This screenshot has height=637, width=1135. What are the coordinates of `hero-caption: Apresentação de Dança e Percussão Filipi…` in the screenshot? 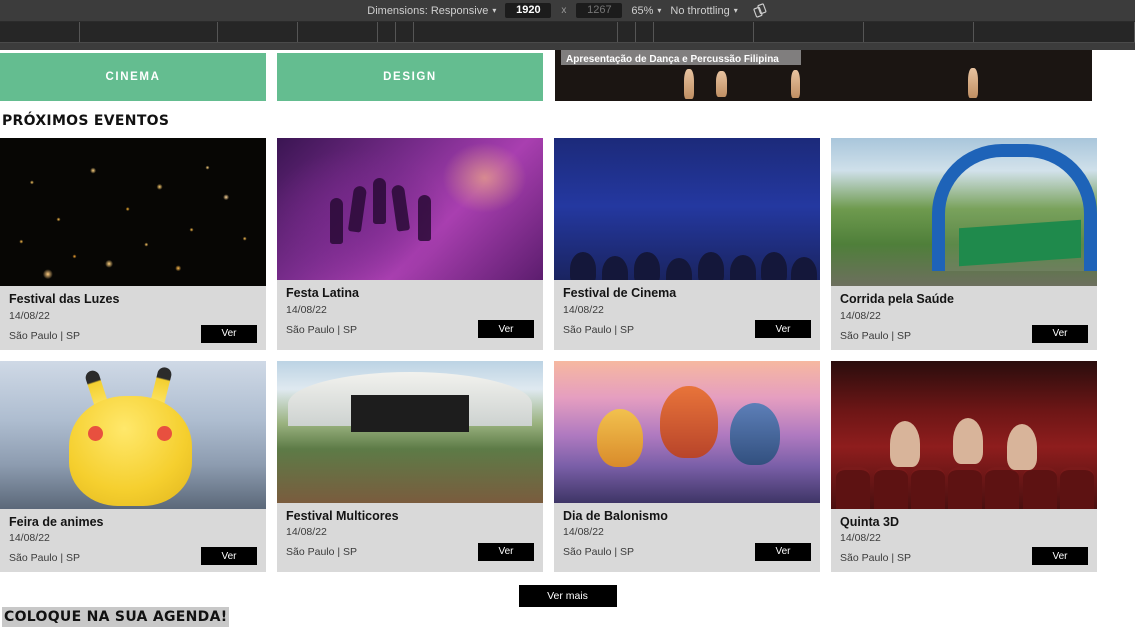 It's located at (681, 57).